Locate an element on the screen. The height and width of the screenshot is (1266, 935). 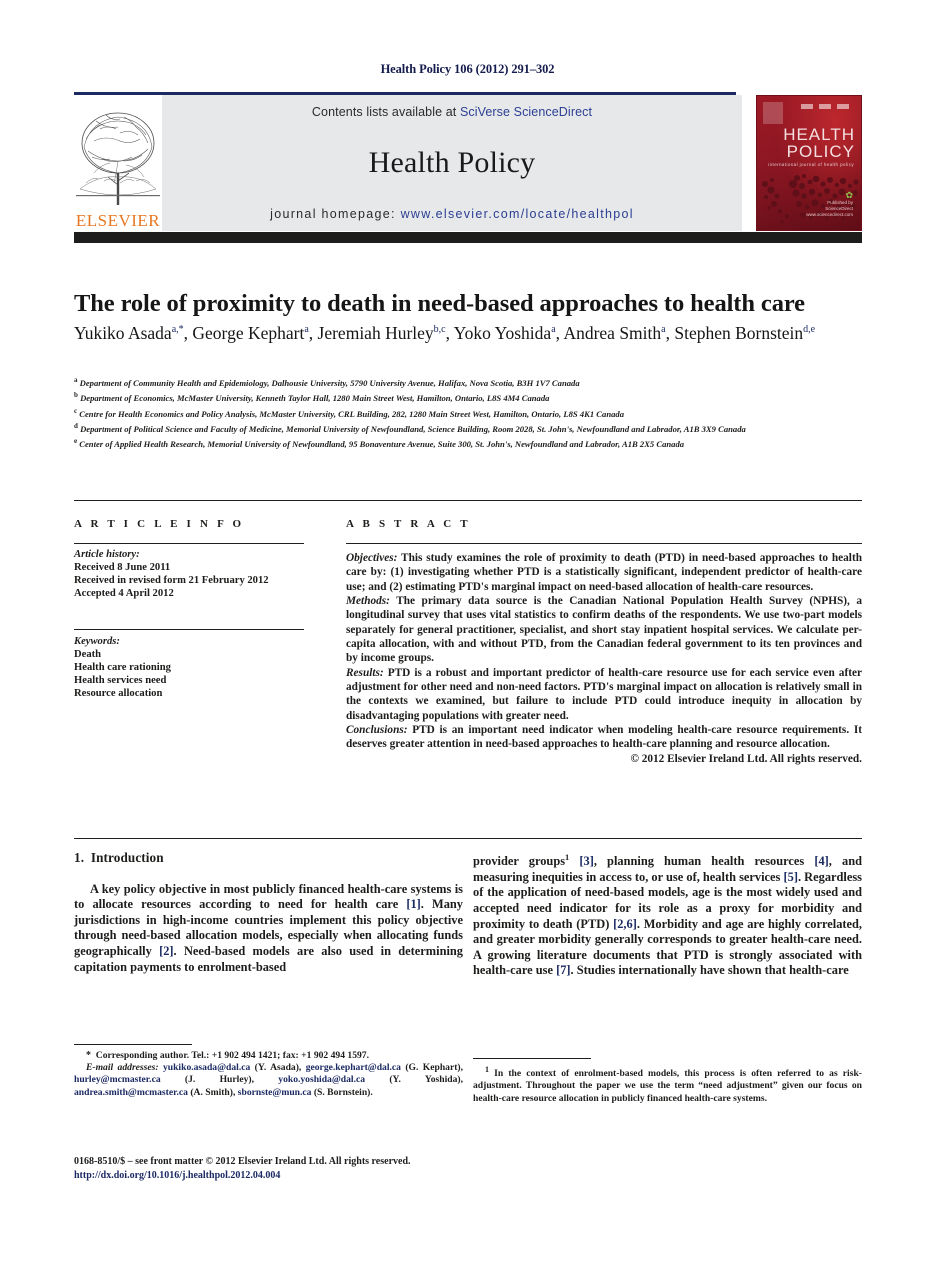
cover-leaf-icon: ✿ is located at coordinates (849, 194).